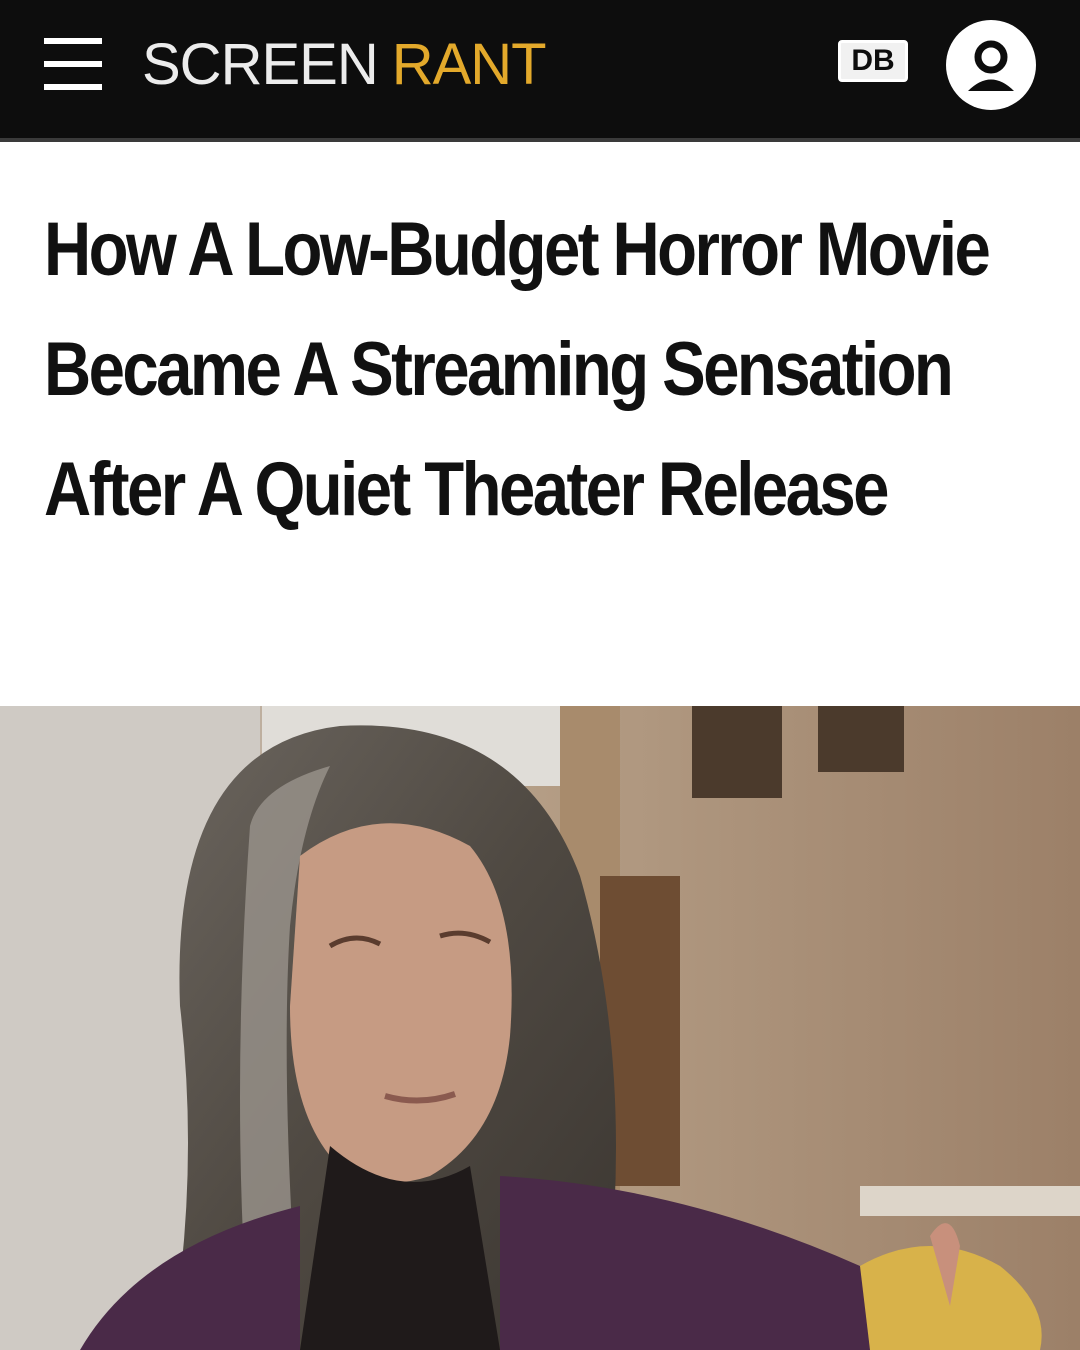  Describe the element at coordinates (469, 64) in the screenshot. I see `logo-text-rant: RANT` at that location.